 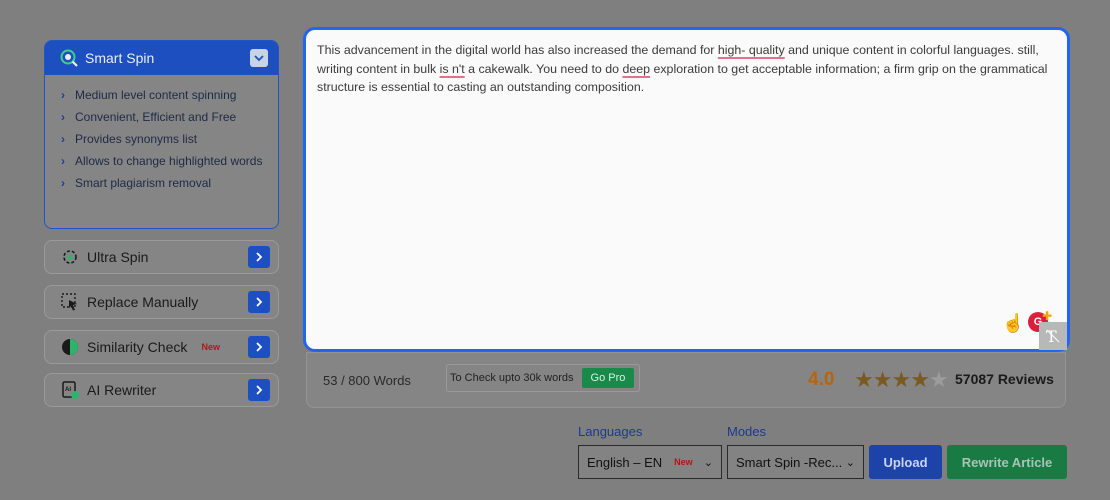 I want to click on feature-label: Medium level content spinning, so click(x=156, y=95).